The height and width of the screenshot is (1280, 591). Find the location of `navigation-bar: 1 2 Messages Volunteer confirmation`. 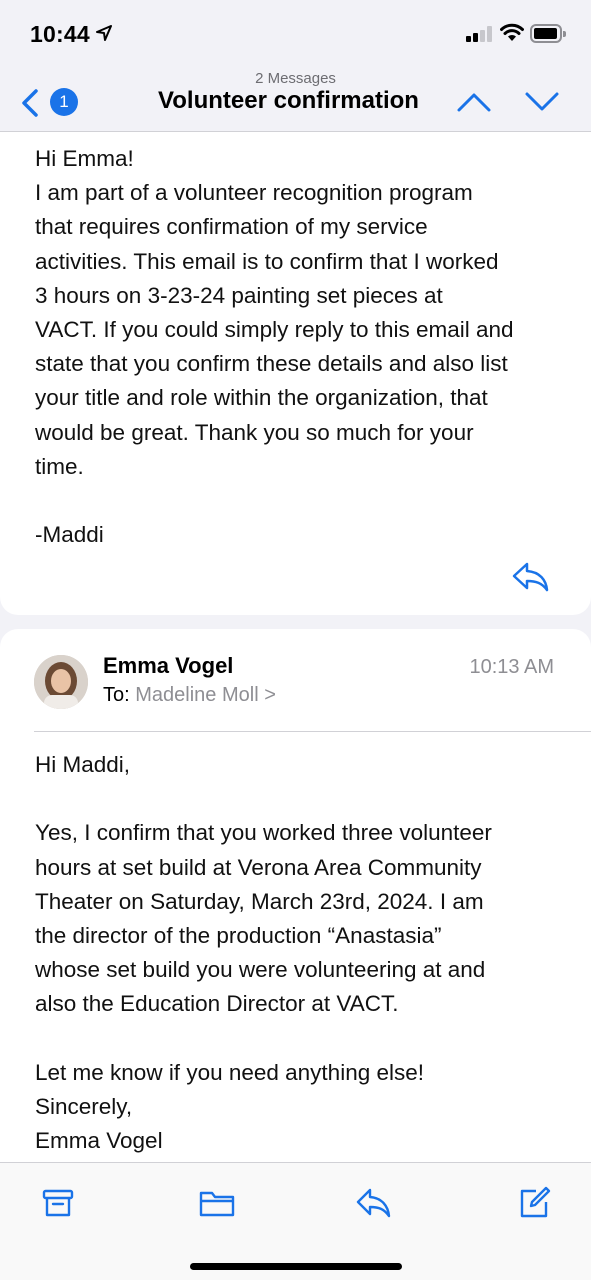

navigation-bar: 1 2 Messages Volunteer confirmation is located at coordinates (295, 97).